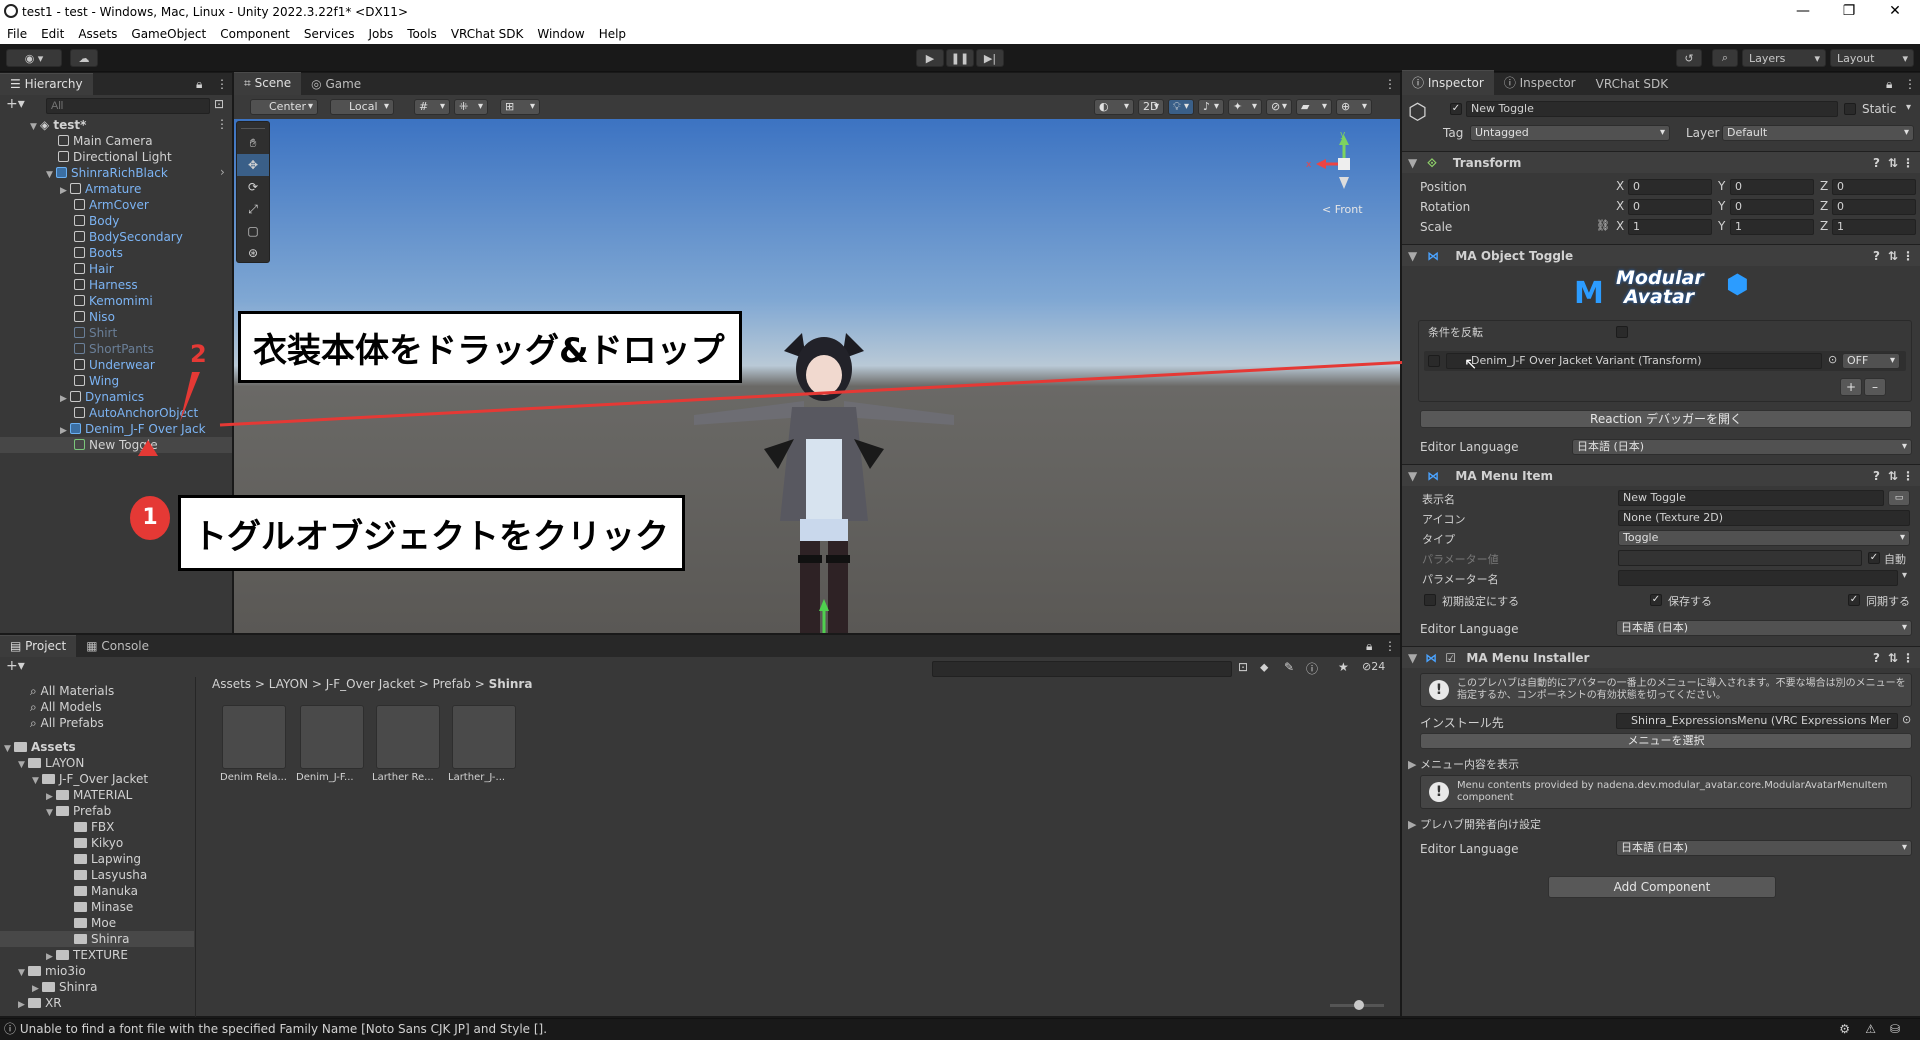  What do you see at coordinates (1656, 600) in the screenshot?
I see `saved-checkbox: ✓` at bounding box center [1656, 600].